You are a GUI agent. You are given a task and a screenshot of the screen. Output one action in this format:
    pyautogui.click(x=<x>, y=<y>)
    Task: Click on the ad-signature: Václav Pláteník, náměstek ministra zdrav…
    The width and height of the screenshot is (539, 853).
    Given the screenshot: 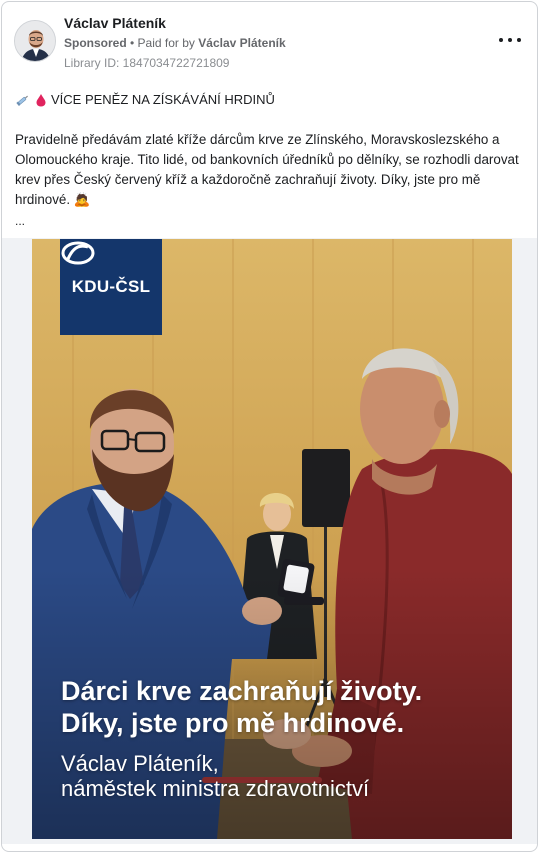 What is the action you would take?
    pyautogui.click(x=281, y=776)
    